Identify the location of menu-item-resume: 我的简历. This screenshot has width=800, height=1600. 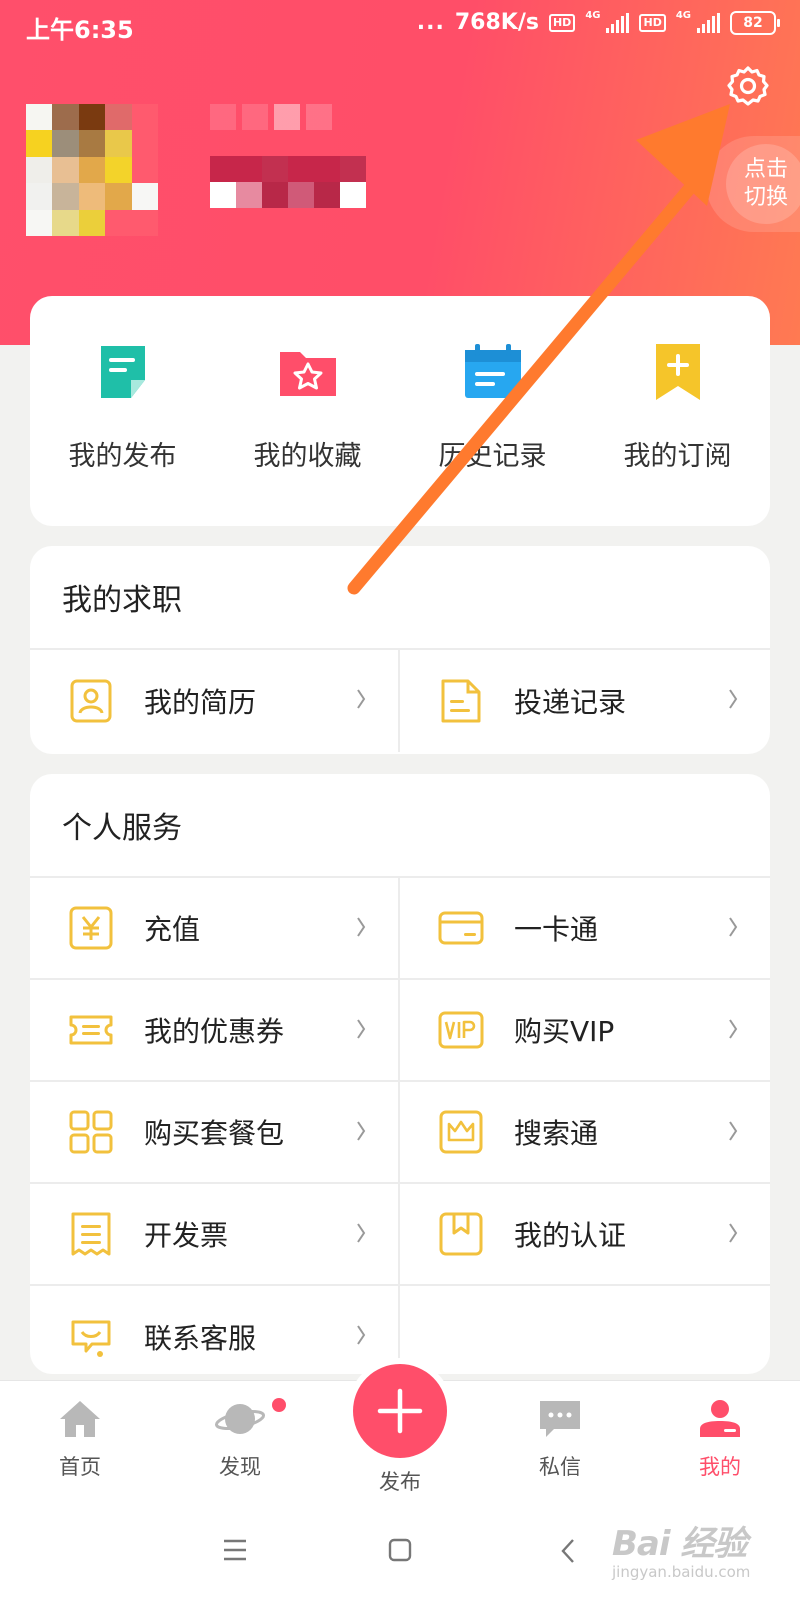
(215, 701).